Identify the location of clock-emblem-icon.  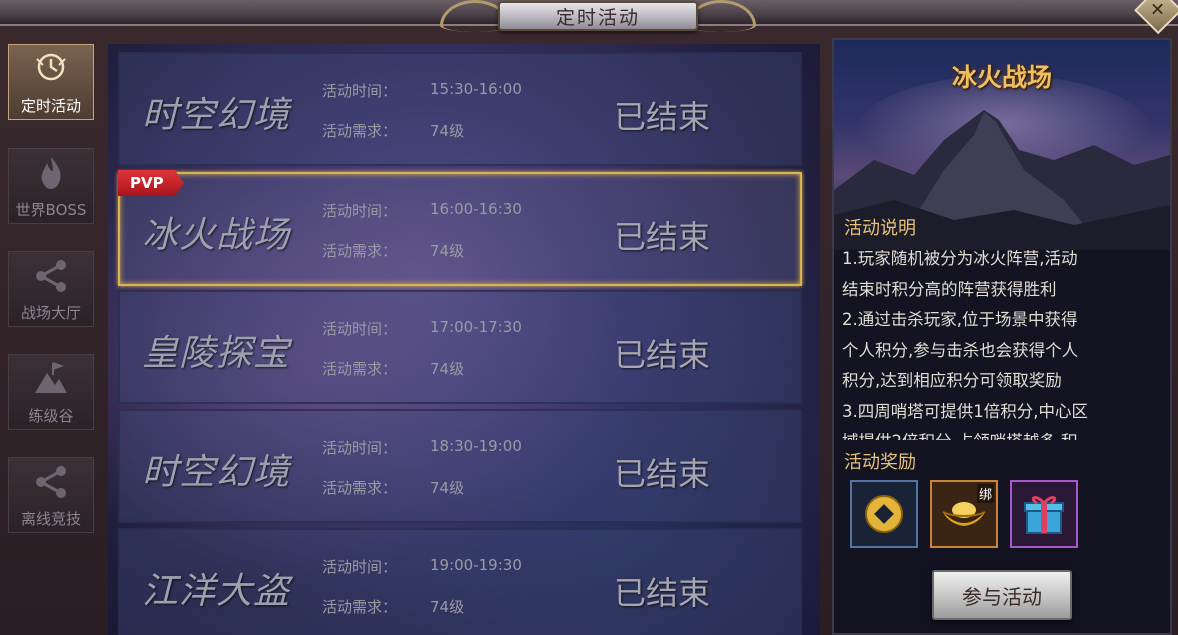
(51, 69).